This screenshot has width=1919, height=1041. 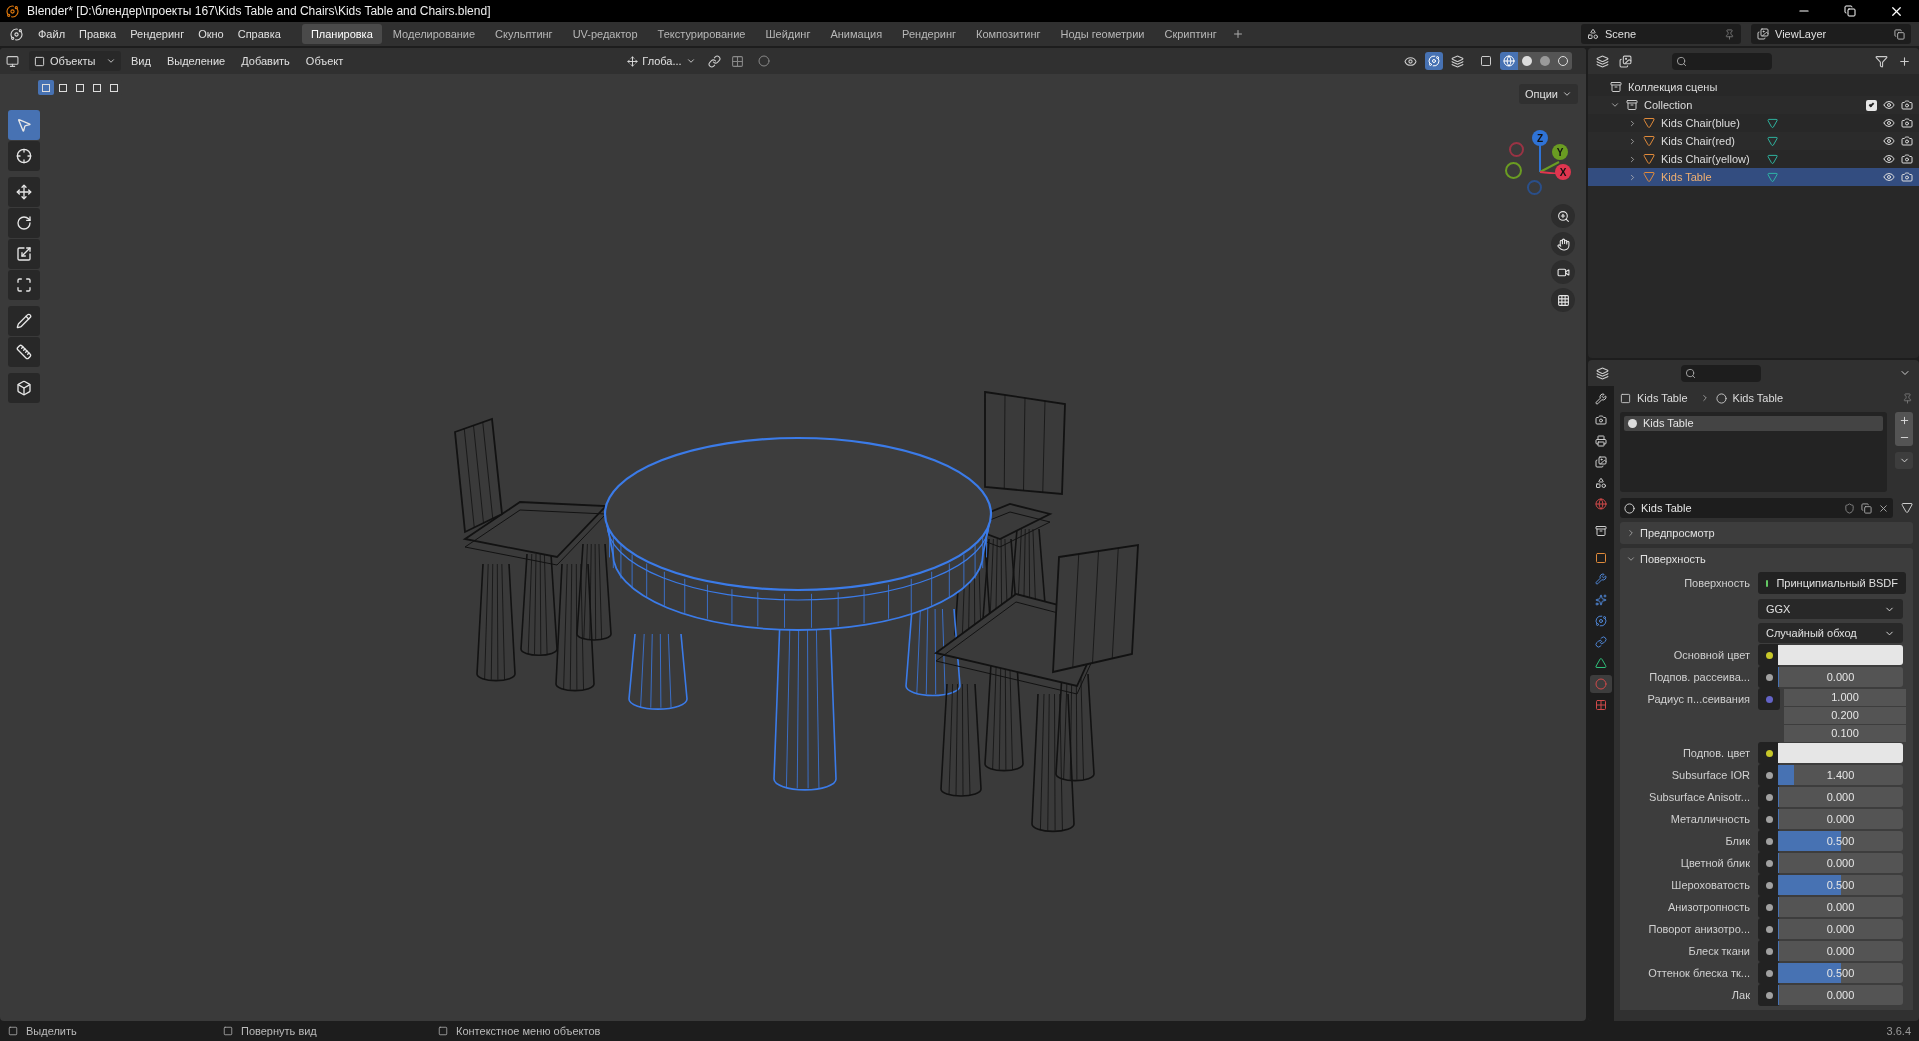 What do you see at coordinates (1753, 159) in the screenshot?
I see `outliner-row: Kids Chair(yellow)` at bounding box center [1753, 159].